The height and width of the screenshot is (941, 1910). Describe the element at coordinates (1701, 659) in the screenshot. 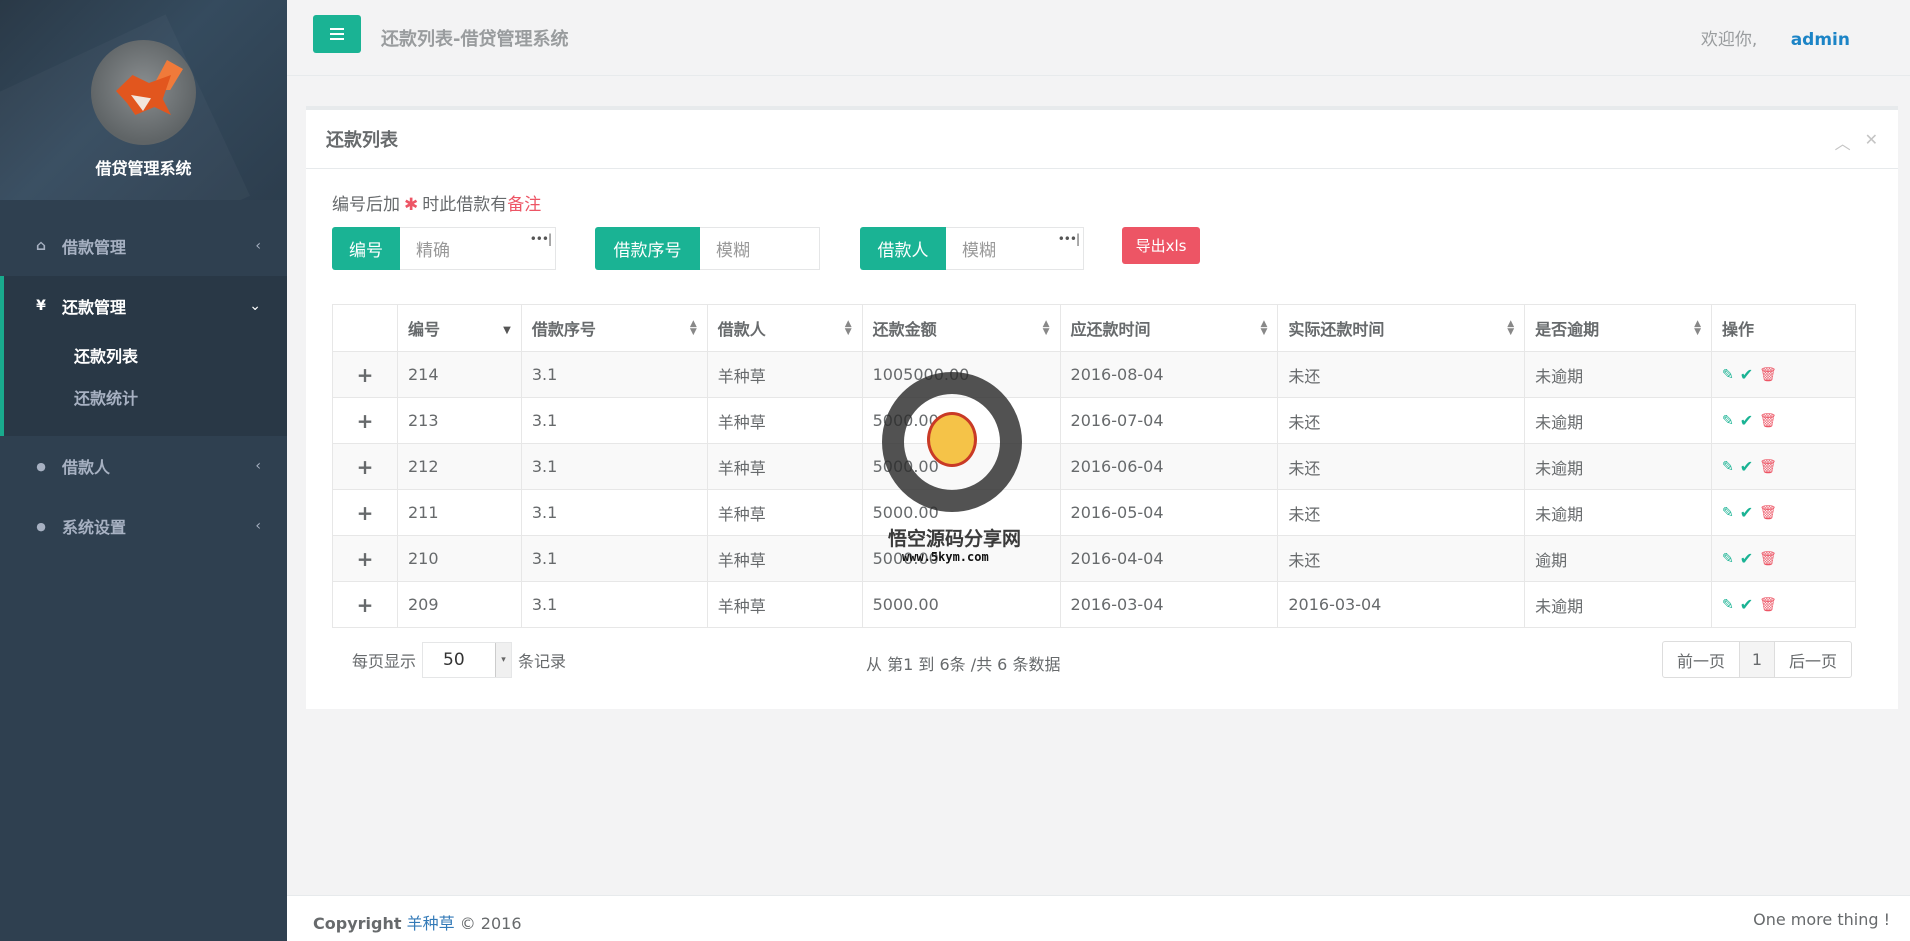

I see `prev-page-button: 前一页` at that location.